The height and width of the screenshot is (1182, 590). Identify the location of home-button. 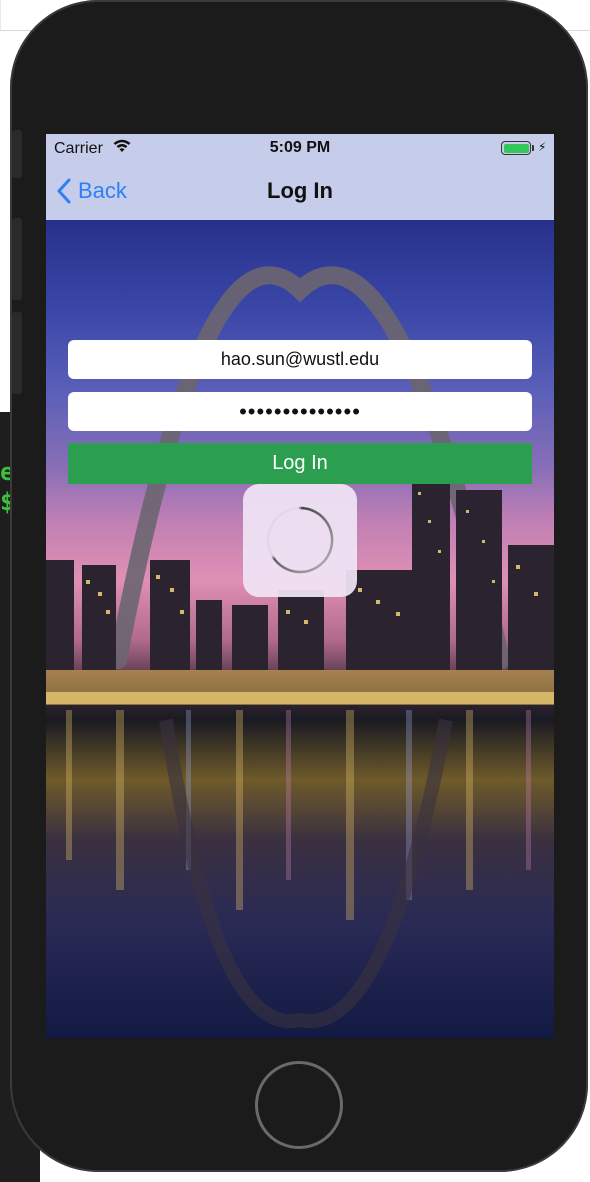
(299, 1105).